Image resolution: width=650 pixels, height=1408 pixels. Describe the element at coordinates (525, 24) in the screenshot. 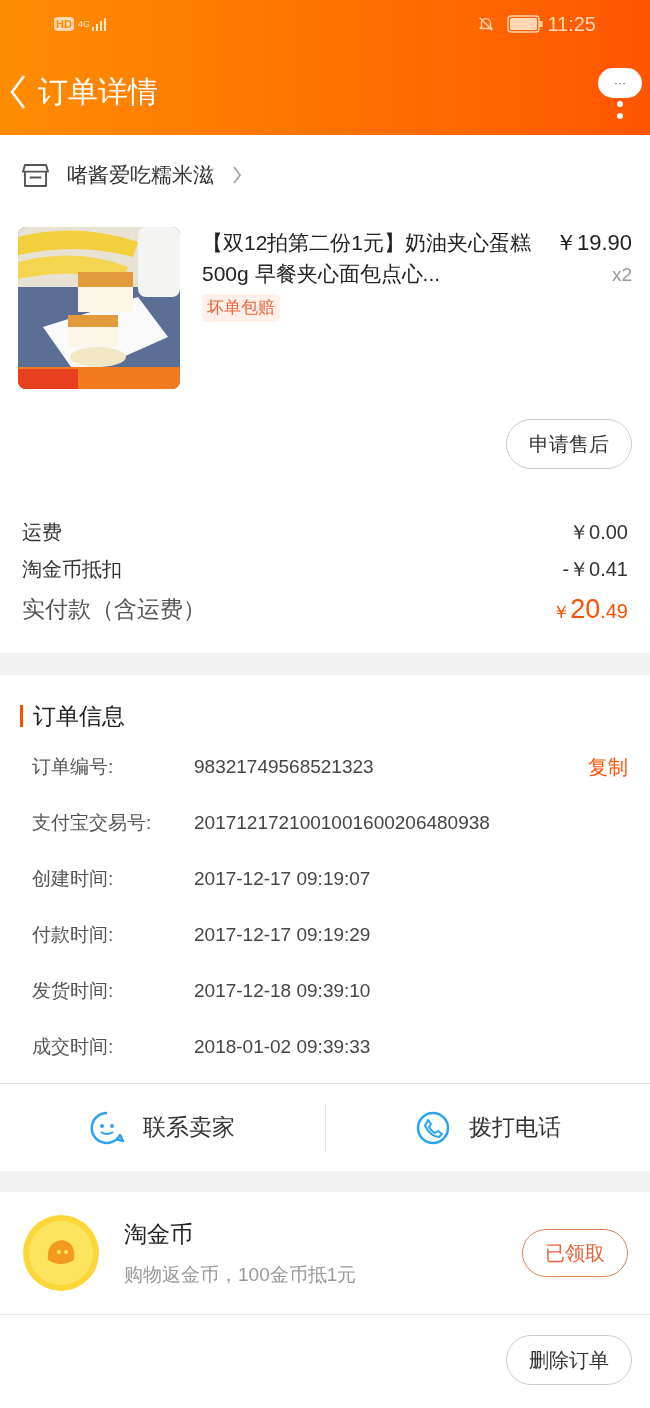

I see `battery-icon` at that location.